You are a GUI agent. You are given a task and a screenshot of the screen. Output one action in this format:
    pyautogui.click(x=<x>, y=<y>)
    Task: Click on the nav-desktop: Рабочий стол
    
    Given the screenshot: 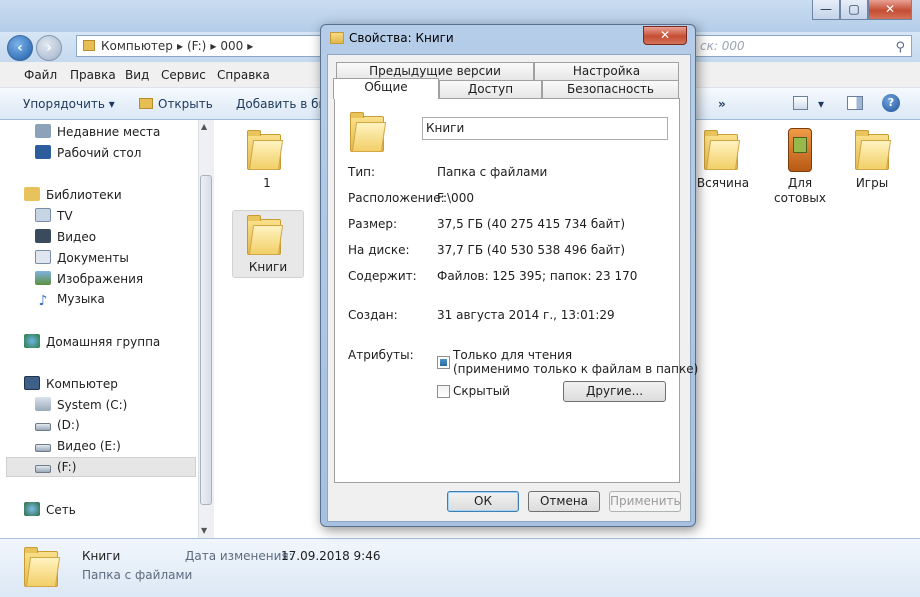 What is the action you would take?
    pyautogui.click(x=88, y=152)
    